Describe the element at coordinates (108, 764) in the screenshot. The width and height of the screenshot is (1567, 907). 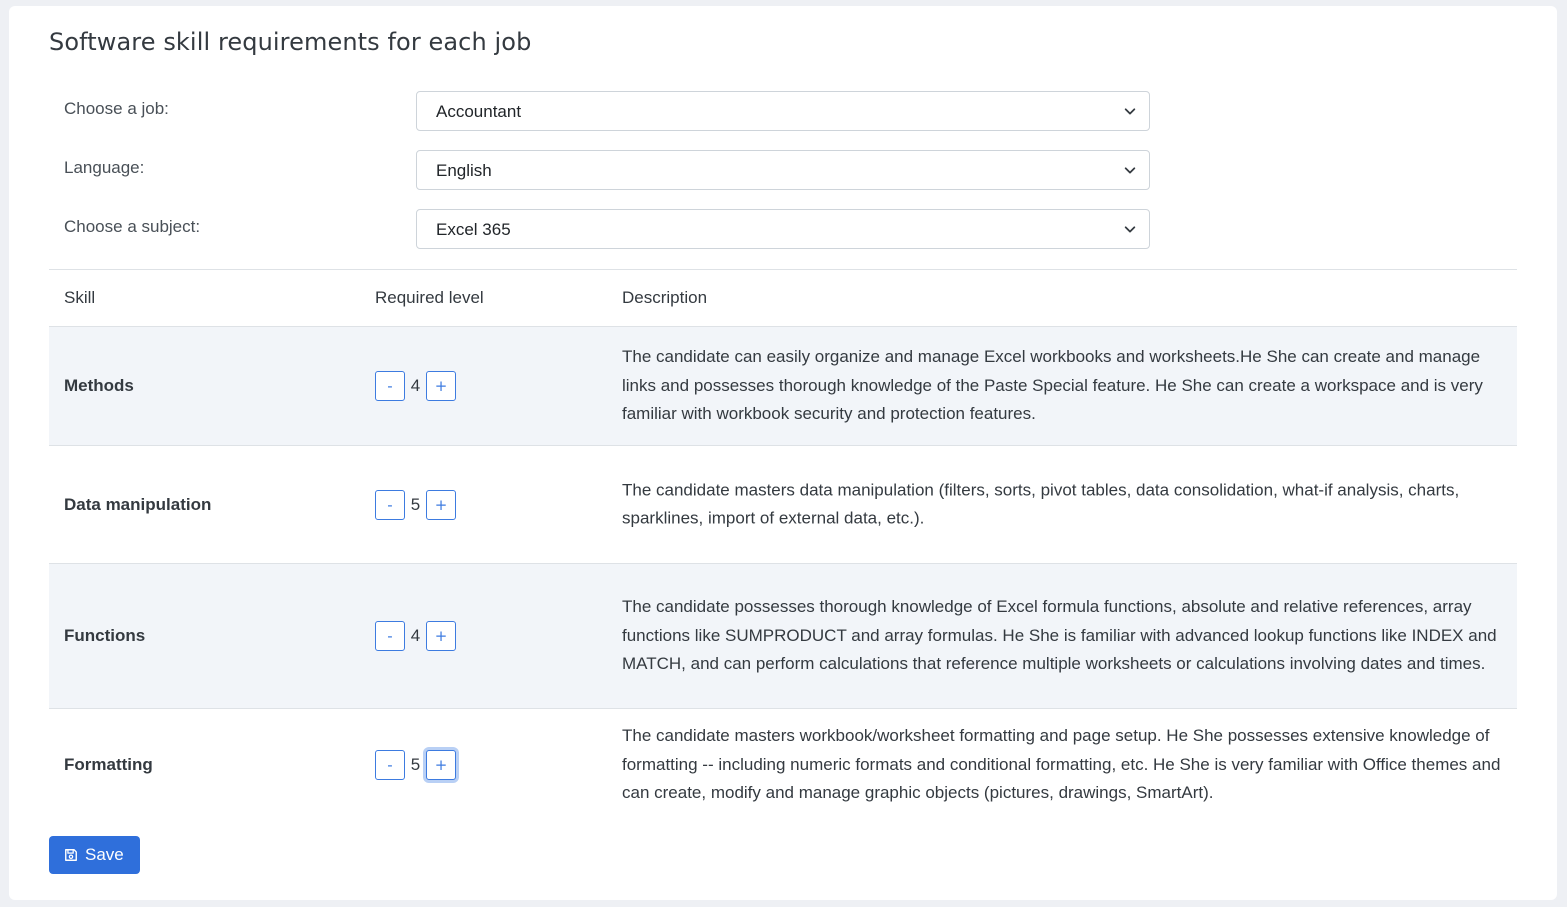
I see `skill-name: Formatting` at that location.